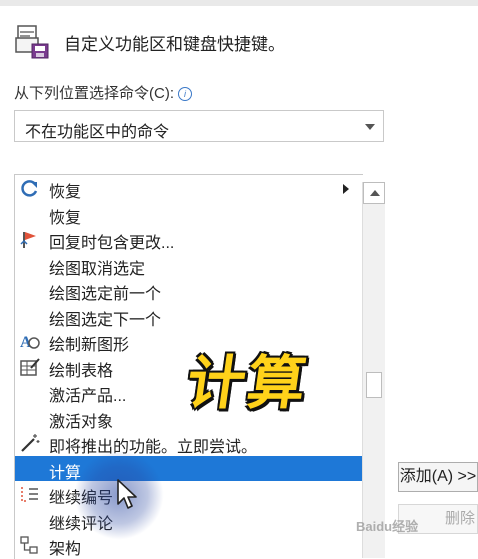 The image size is (478, 559). What do you see at coordinates (346, 189) in the screenshot?
I see `submenu-arrow-icon` at bounding box center [346, 189].